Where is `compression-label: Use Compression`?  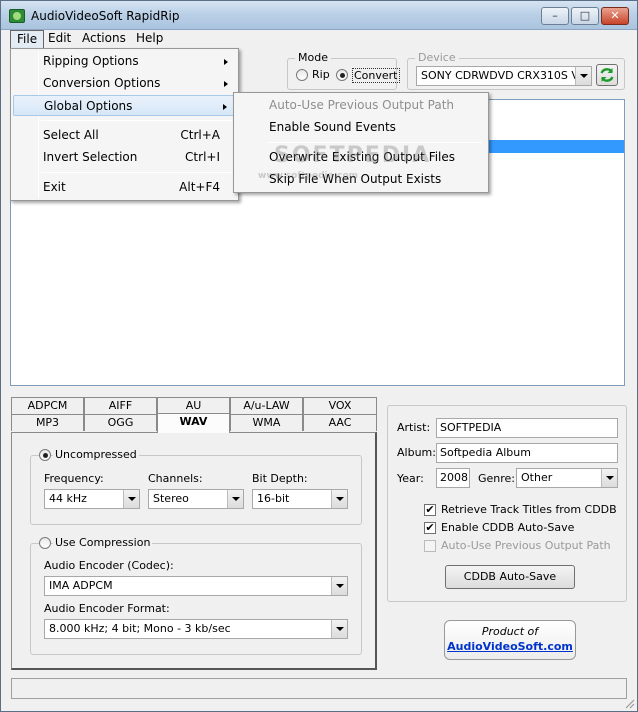 compression-label: Use Compression is located at coordinates (103, 542).